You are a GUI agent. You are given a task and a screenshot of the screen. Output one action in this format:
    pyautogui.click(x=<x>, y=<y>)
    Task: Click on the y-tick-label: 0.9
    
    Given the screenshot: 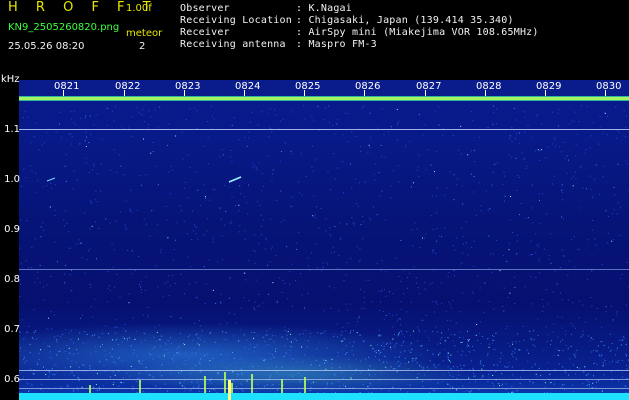 What is the action you would take?
    pyautogui.click(x=12, y=229)
    